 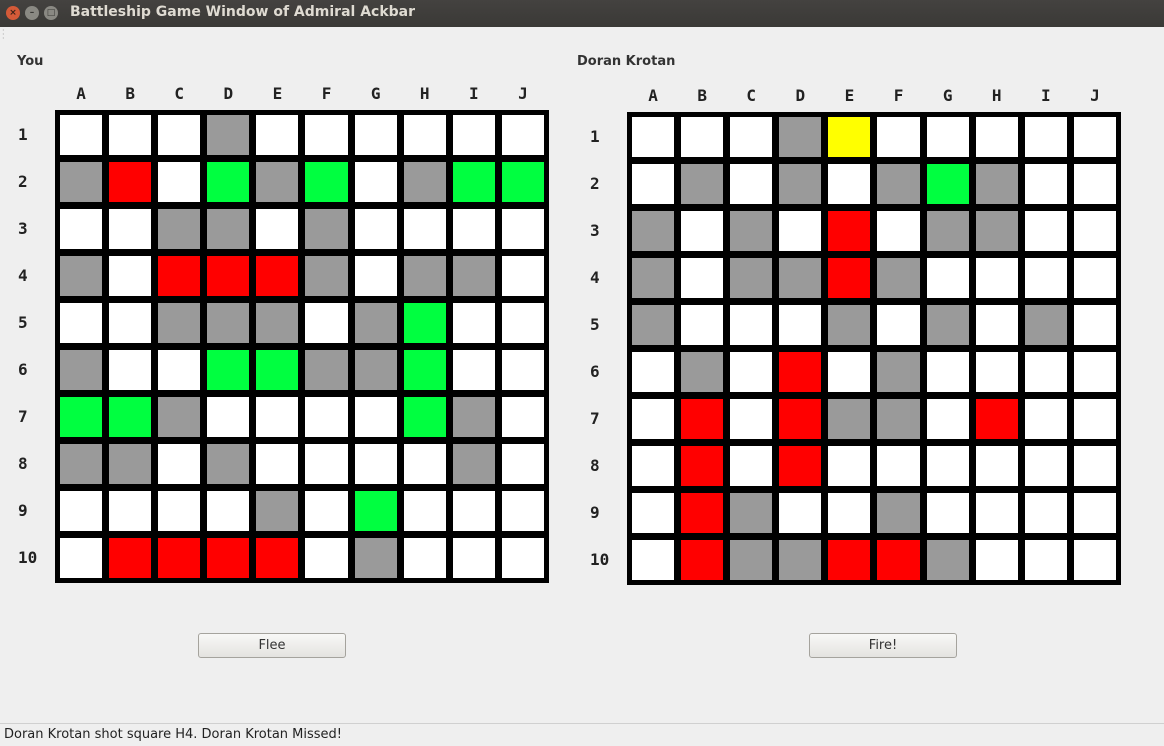 I want to click on enemy-cell-B1-empty, so click(x=702, y=137).